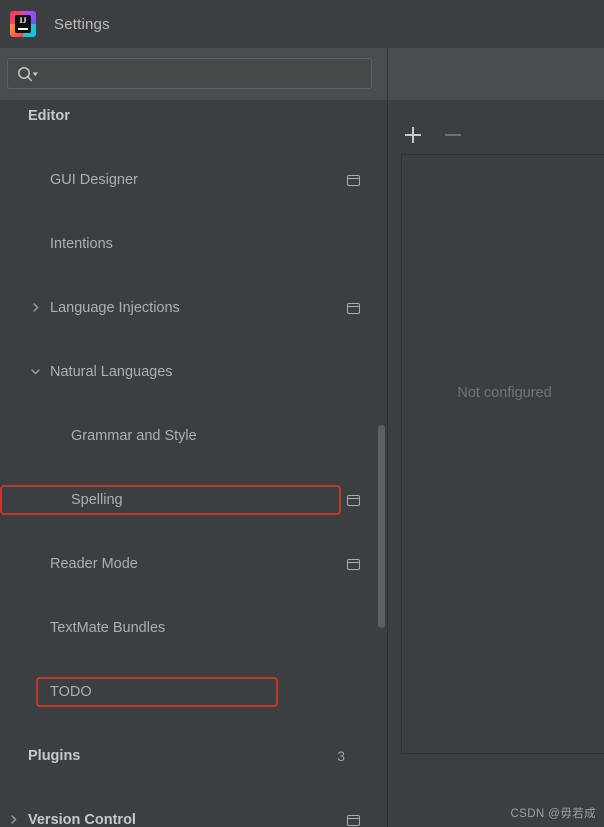 This screenshot has height=827, width=604. What do you see at coordinates (54, 756) in the screenshot?
I see `sidebar-item-label: Plugins` at bounding box center [54, 756].